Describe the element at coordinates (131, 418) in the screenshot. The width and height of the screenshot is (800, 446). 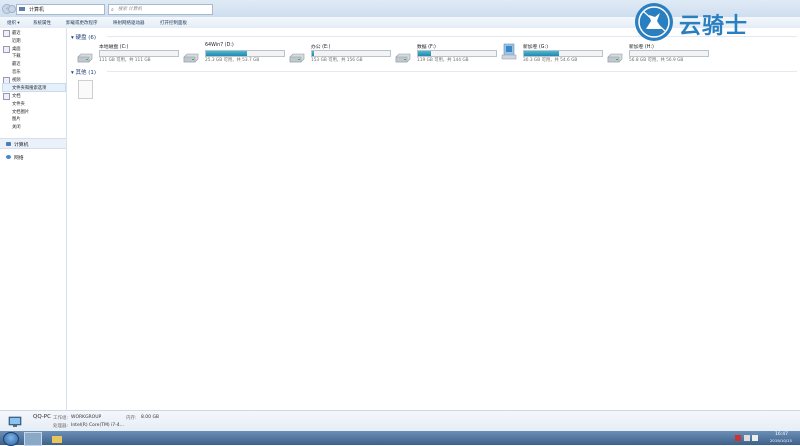
I see `memory-label: 内存:` at that location.